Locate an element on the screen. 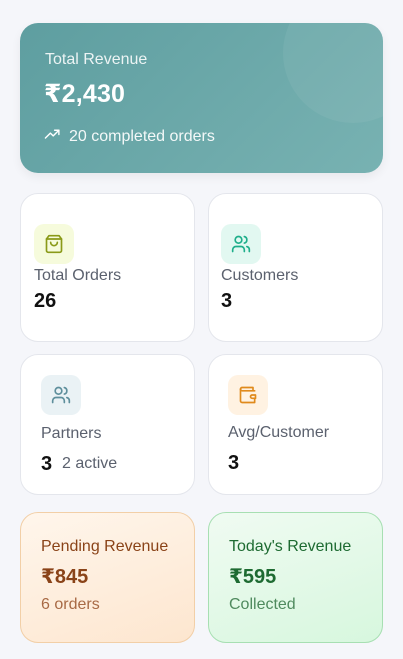  partners-label: Partners is located at coordinates (71, 433).